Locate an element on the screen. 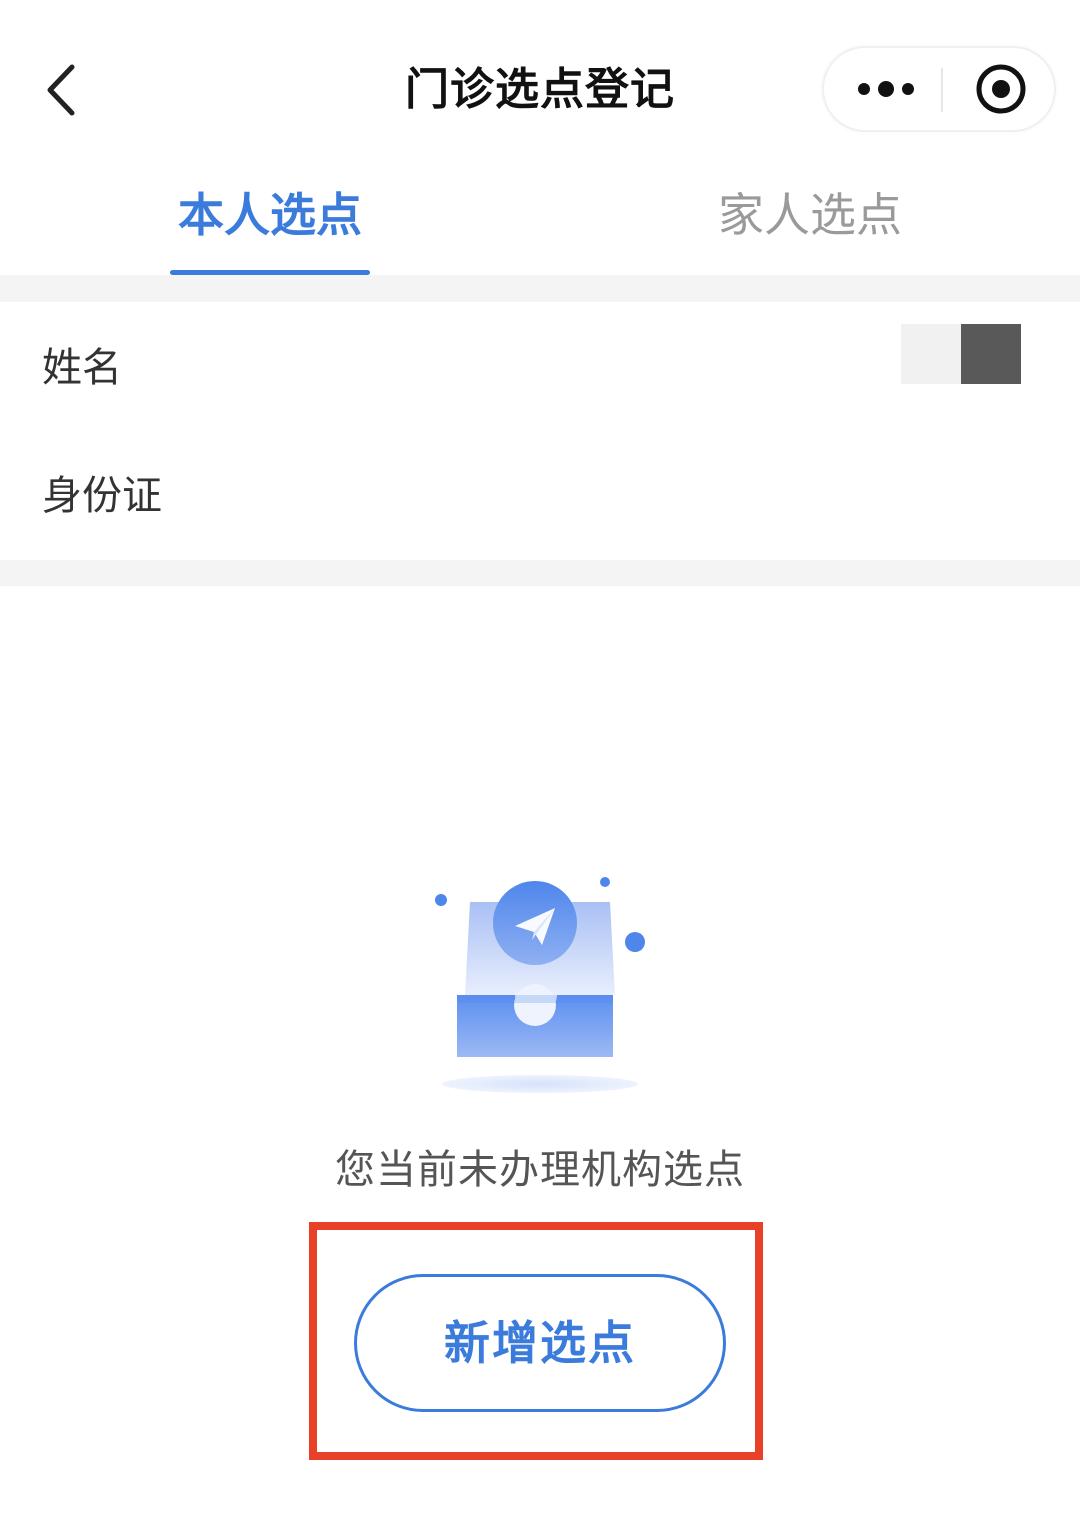  more-dots-icon is located at coordinates (886, 89).